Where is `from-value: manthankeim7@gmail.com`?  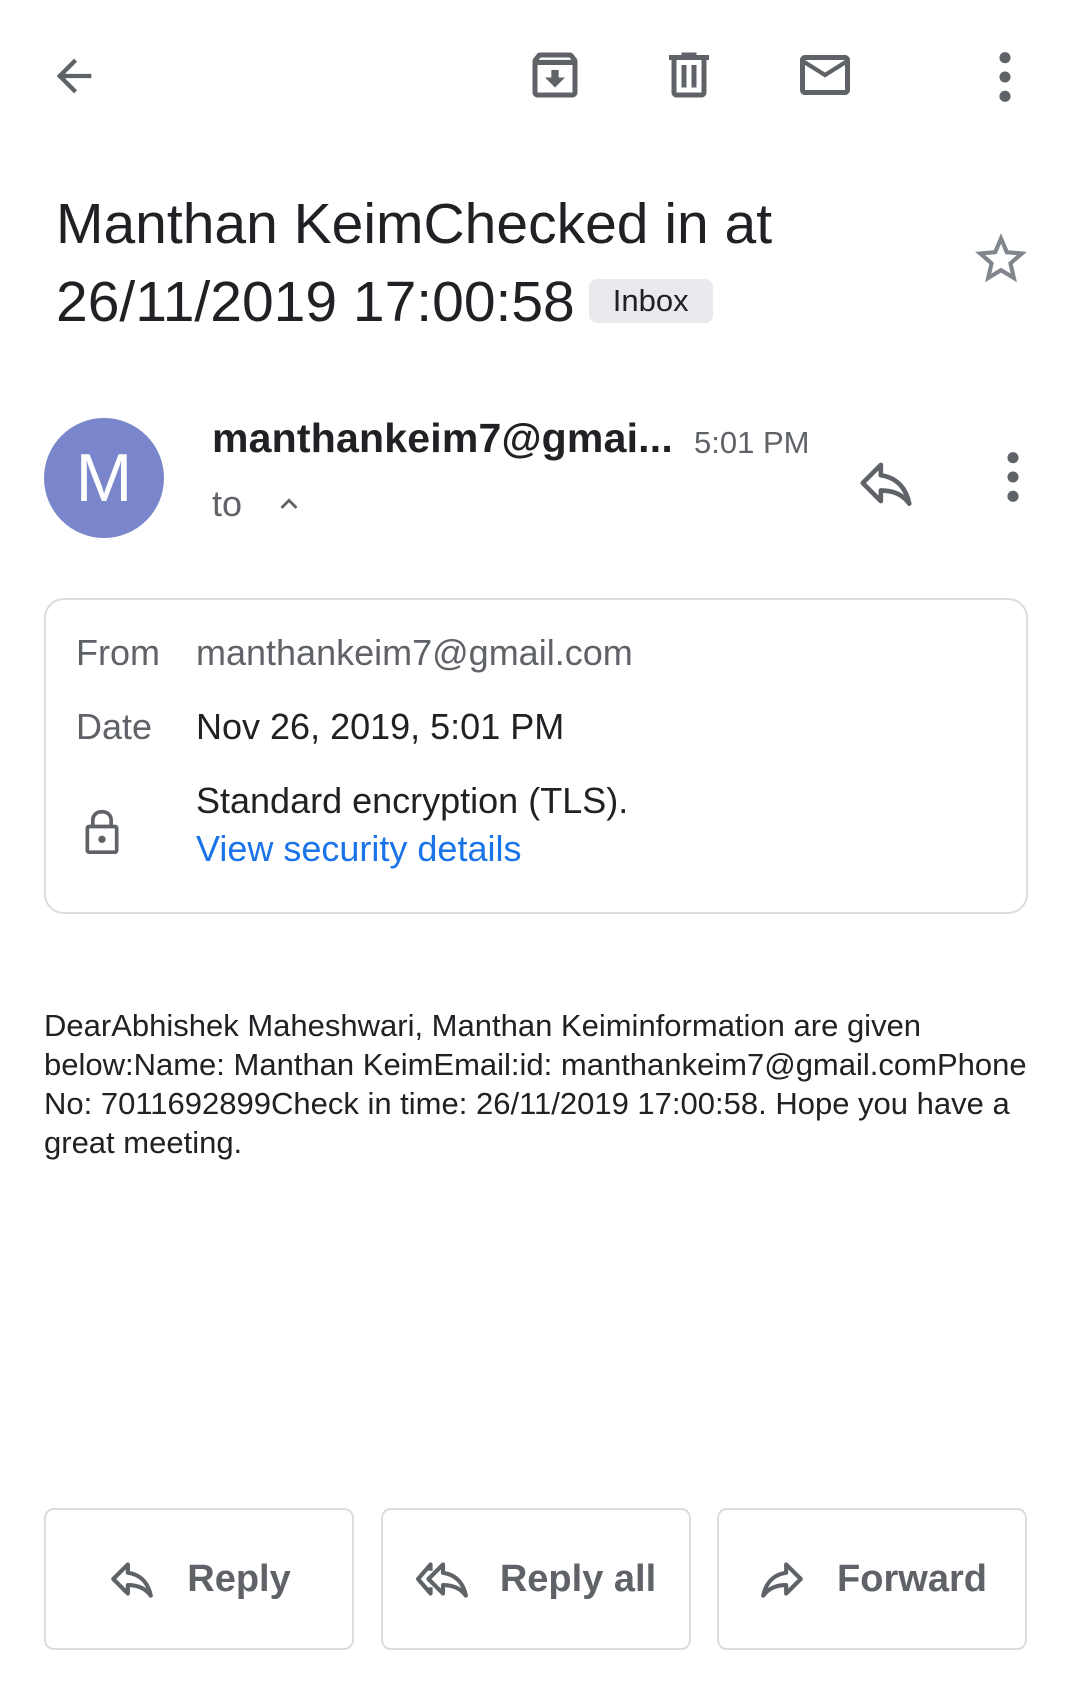
from-value: manthankeim7@gmail.com is located at coordinates (414, 653).